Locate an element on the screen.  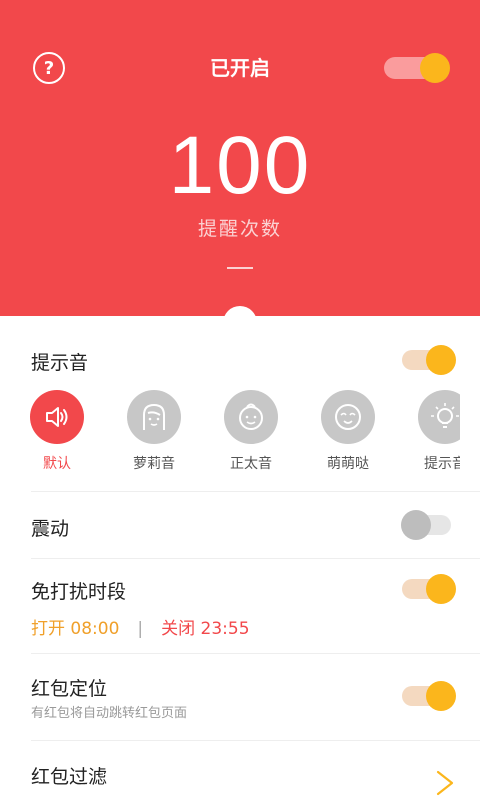
cute-face-icon is located at coordinates (348, 417).